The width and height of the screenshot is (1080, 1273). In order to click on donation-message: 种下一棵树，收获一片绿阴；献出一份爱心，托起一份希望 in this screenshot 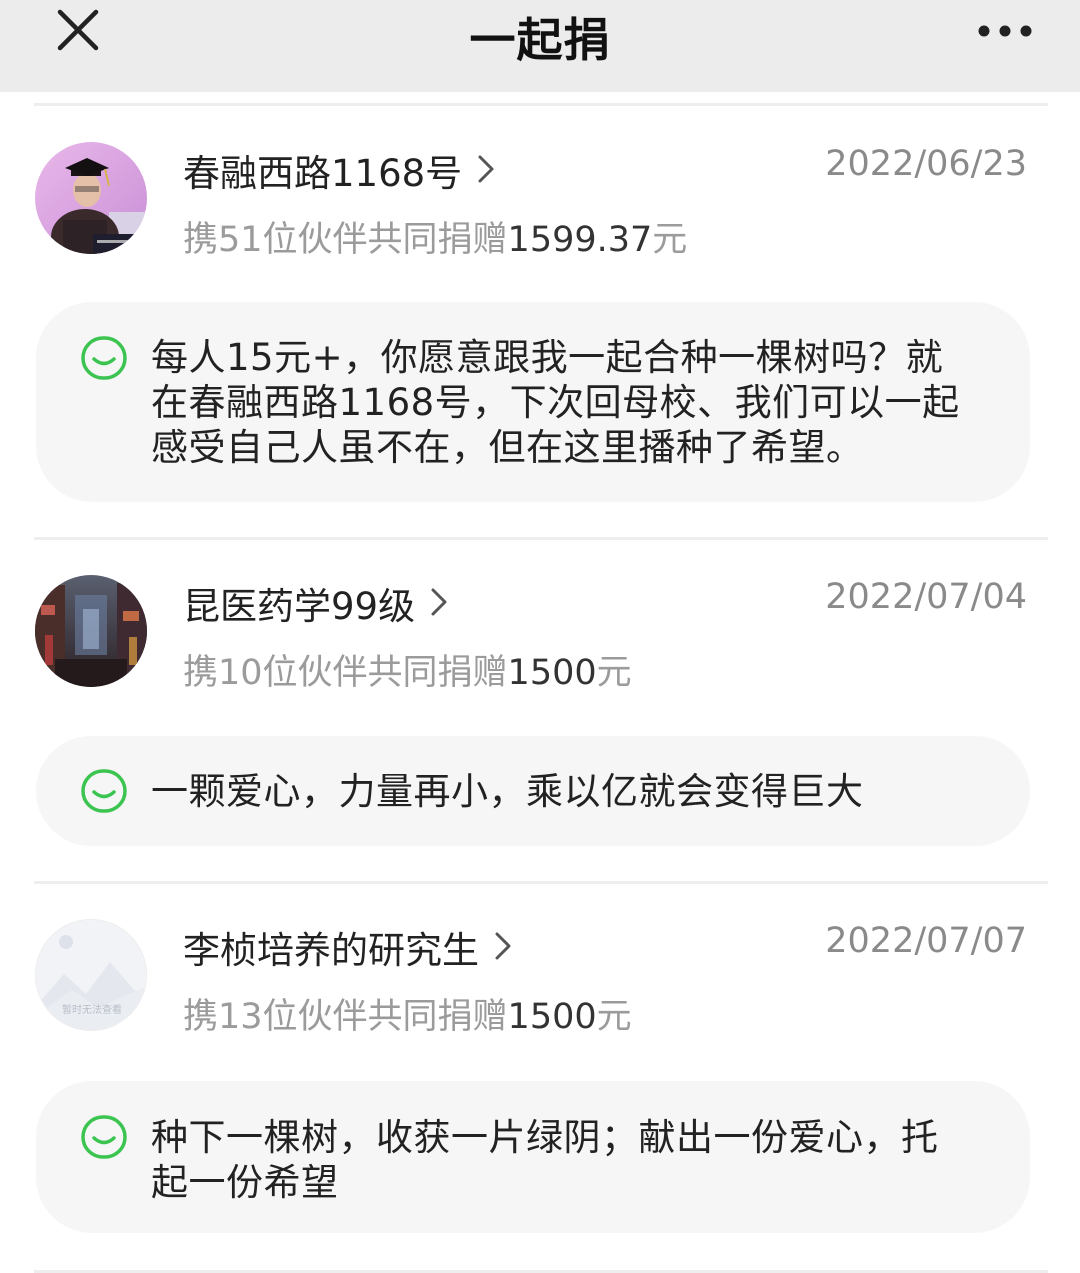, I will do `click(545, 1160)`.